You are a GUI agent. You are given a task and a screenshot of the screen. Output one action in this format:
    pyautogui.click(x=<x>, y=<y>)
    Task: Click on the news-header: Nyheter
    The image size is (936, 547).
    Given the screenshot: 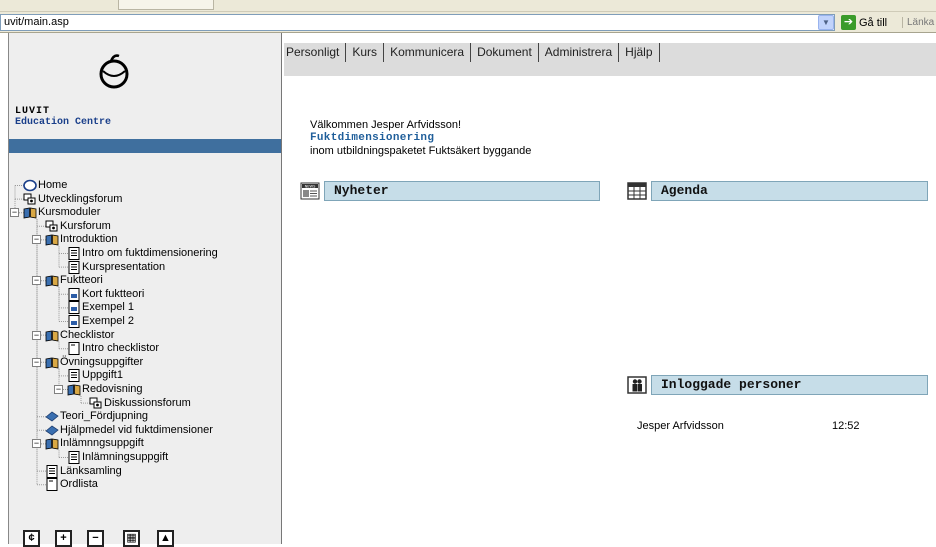 What is the action you would take?
    pyautogui.click(x=462, y=191)
    